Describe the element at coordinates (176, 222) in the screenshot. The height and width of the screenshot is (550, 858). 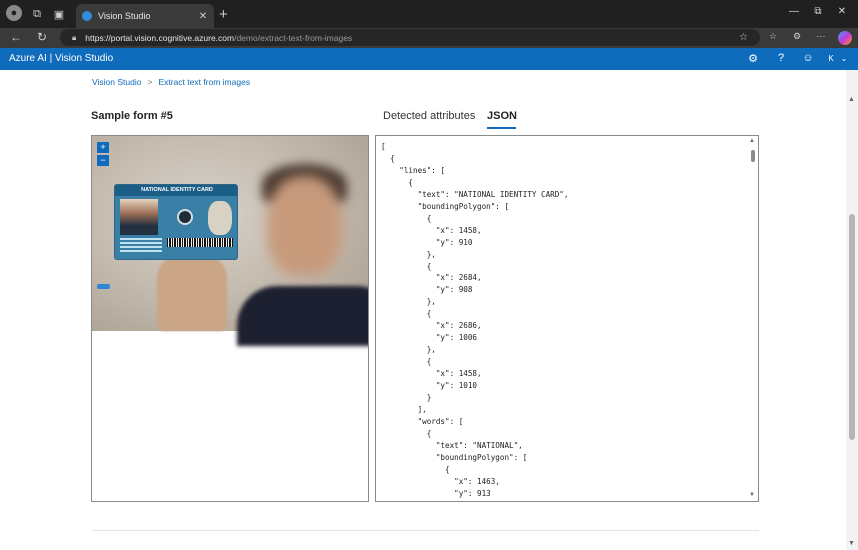
I see `id-card-image: NATIONAL IDENTITY CARD` at that location.